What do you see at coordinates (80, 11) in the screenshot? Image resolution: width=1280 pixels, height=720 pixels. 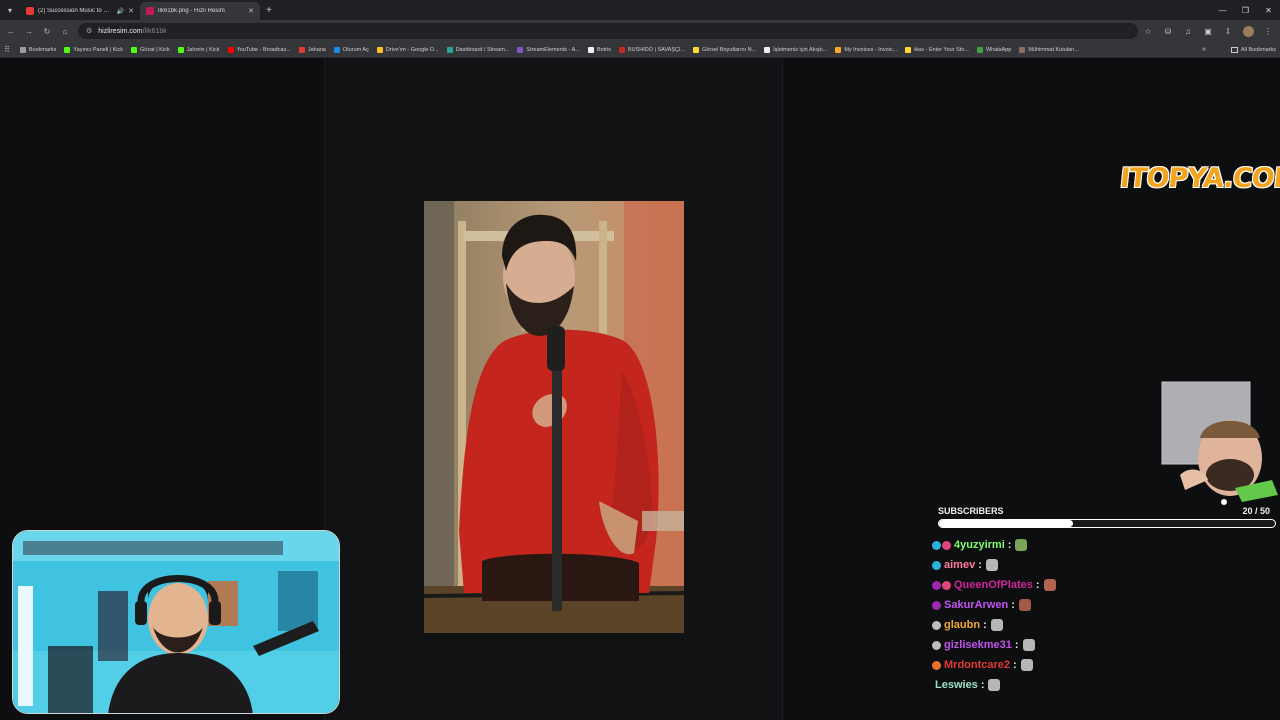 I see `browser-tab: (2) Succession Music to W... 🔊 ✕` at bounding box center [80, 11].